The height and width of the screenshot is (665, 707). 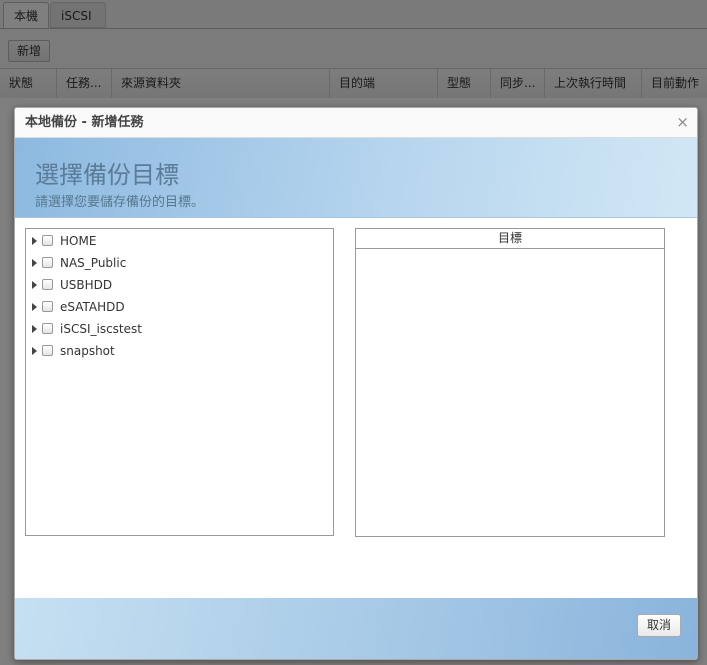 I want to click on target-header: 目標, so click(x=510, y=239).